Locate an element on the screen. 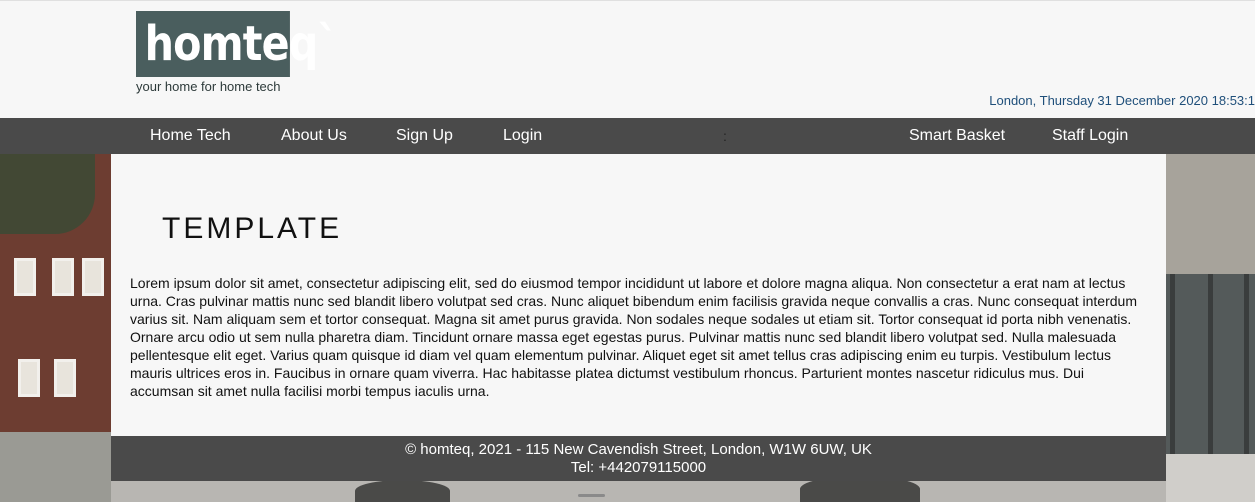  background-building-right is located at coordinates (1210, 328).